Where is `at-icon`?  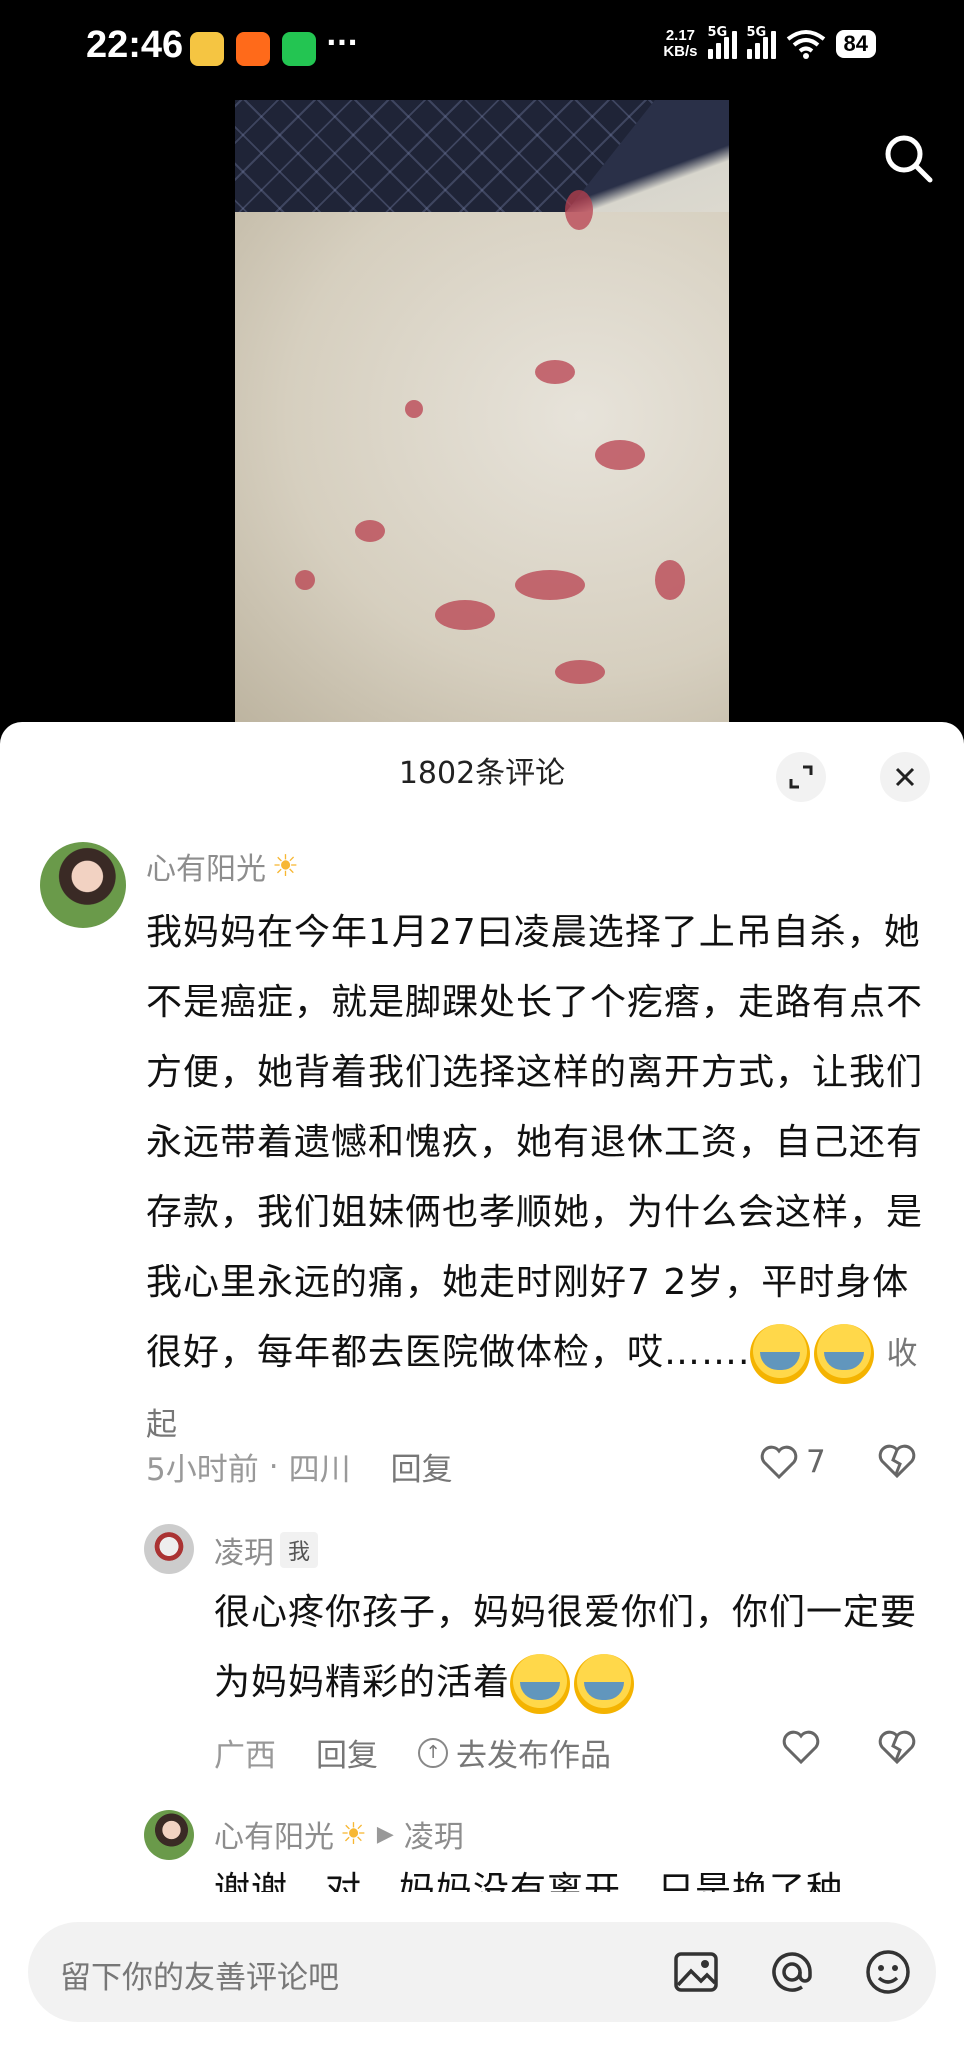 at-icon is located at coordinates (792, 1972).